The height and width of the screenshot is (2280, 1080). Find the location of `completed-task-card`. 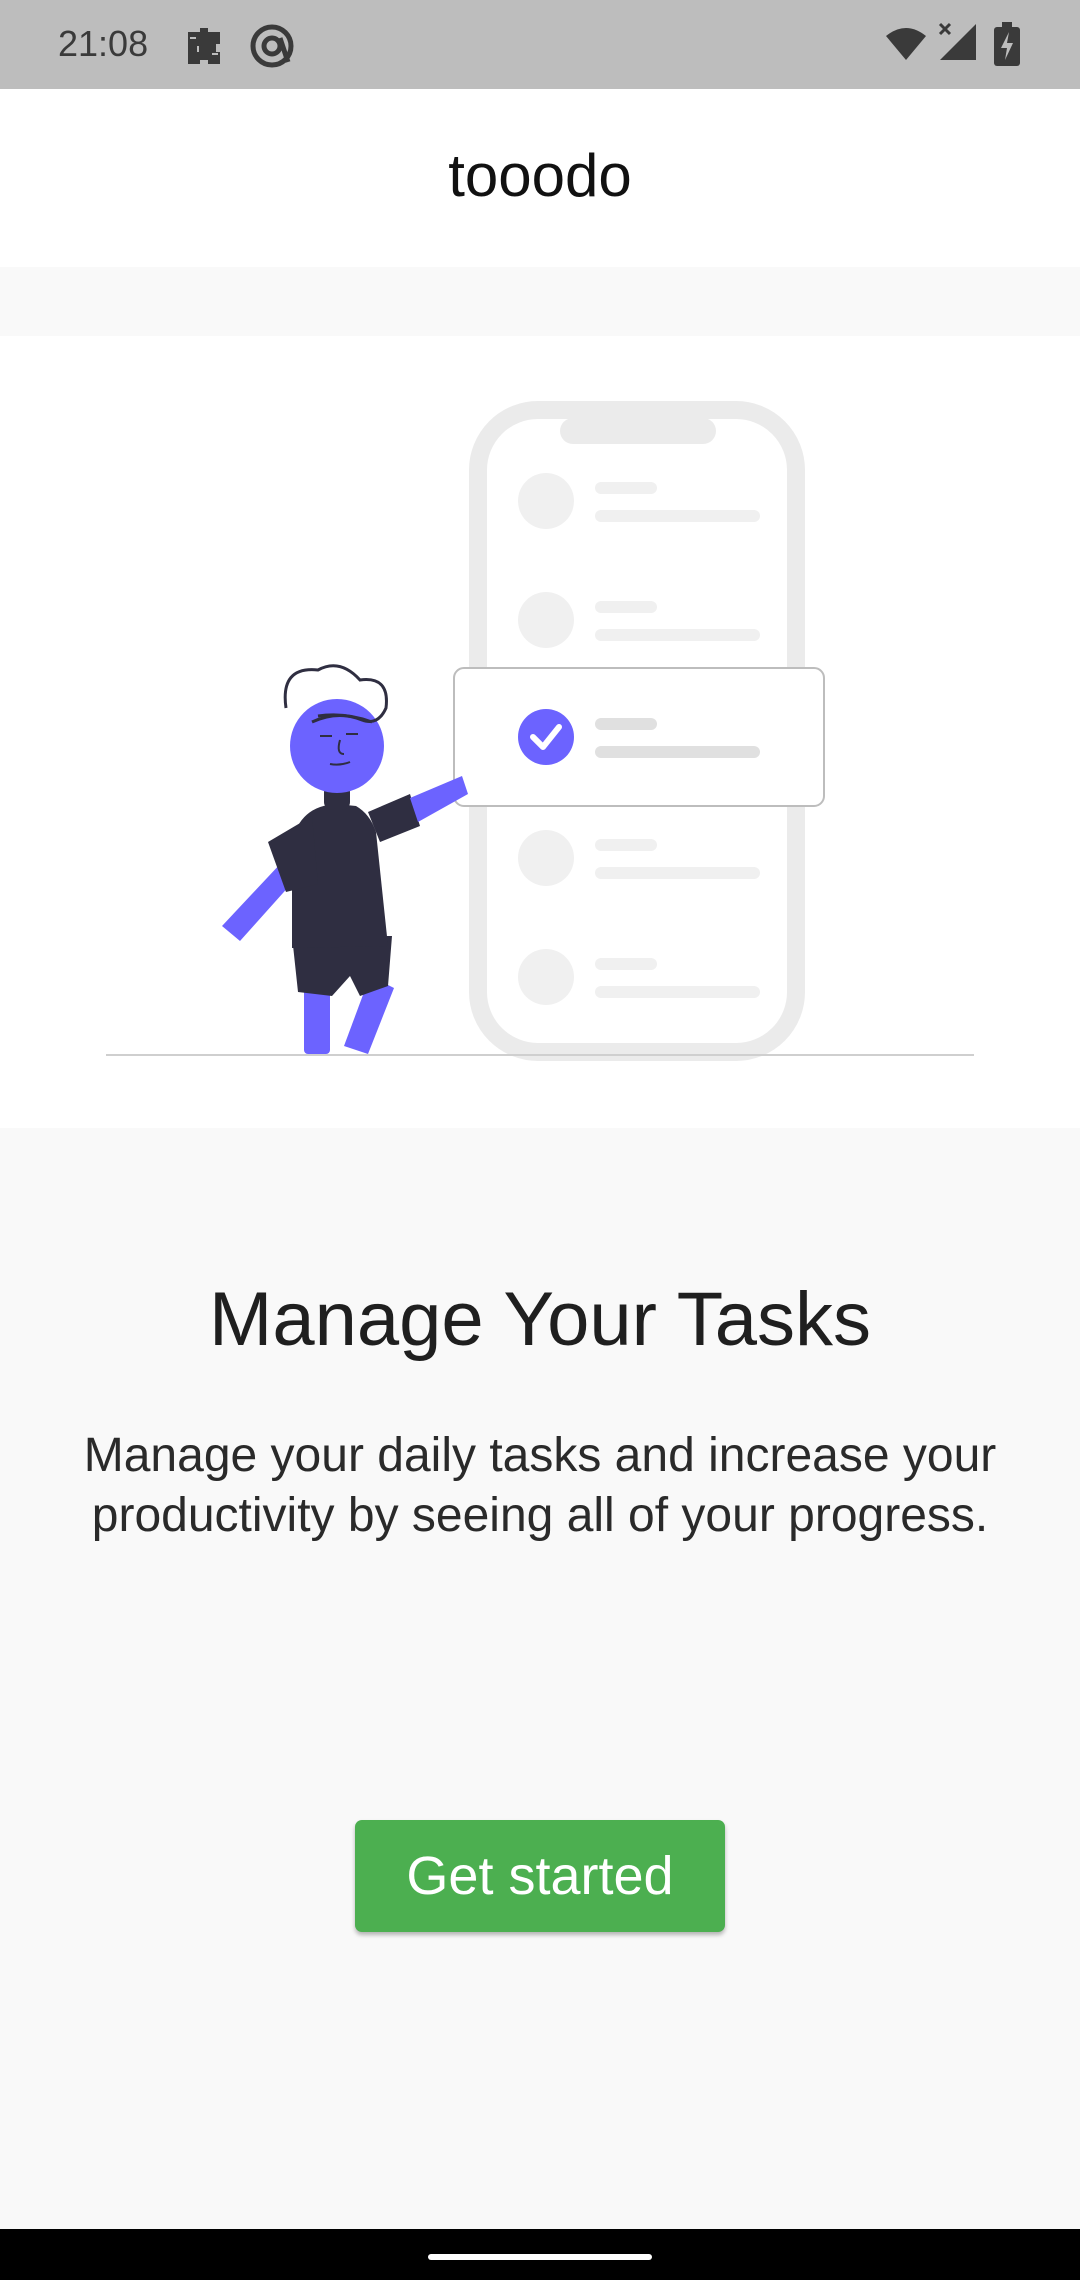

completed-task-card is located at coordinates (639, 737).